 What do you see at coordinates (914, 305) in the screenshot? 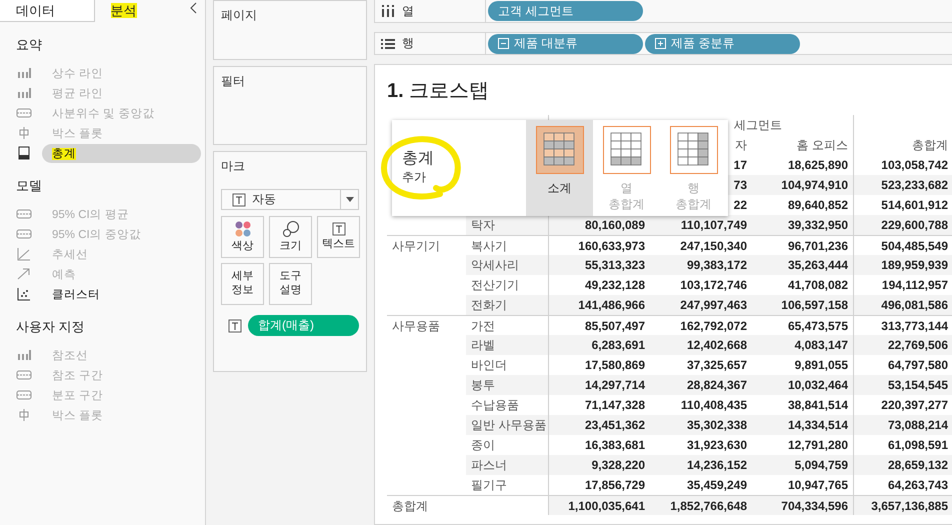
I see `sales-value: 496,081,586` at bounding box center [914, 305].